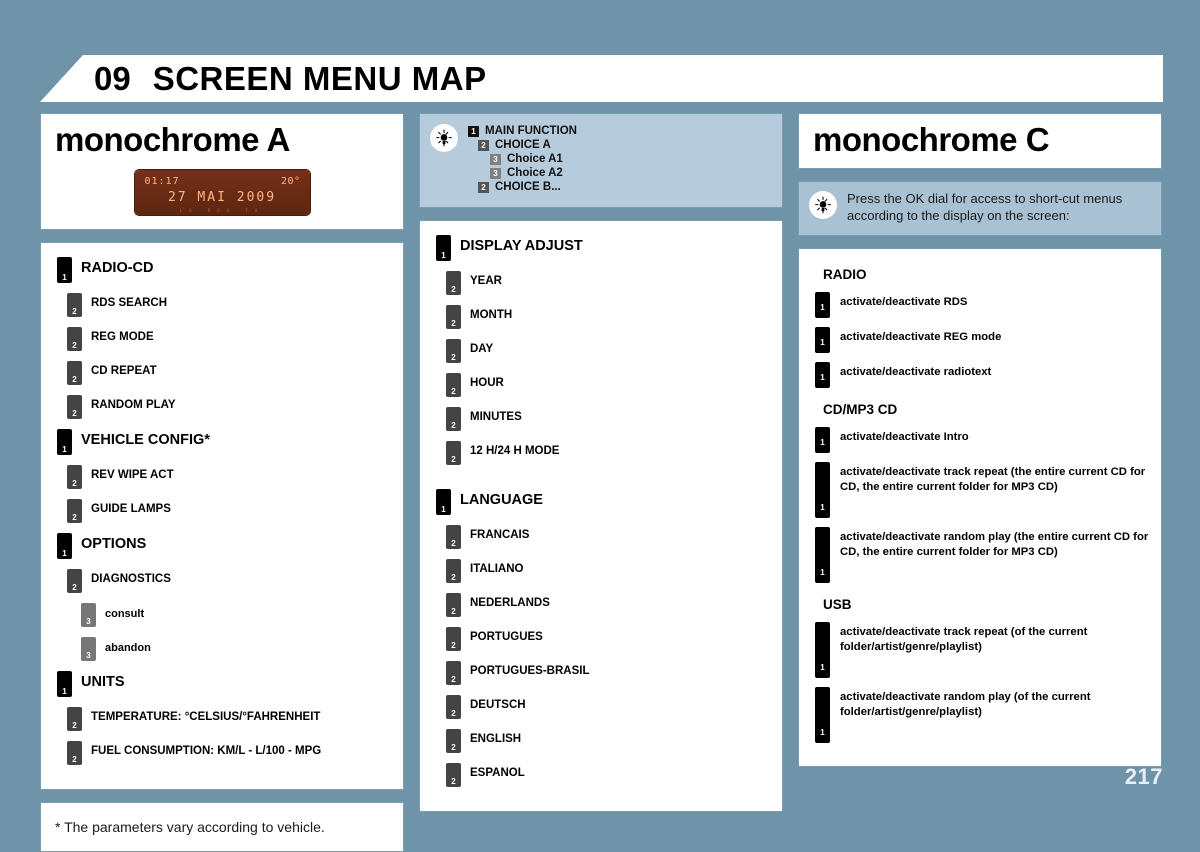 This screenshot has width=1200, height=852. I want to click on shortcut-item: 1 activate/deactivate Intro, so click(982, 439).